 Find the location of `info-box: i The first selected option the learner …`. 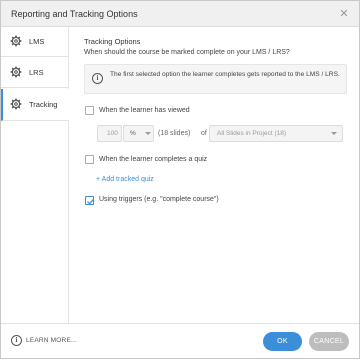

info-box: i The first selected option the learner … is located at coordinates (215, 79).